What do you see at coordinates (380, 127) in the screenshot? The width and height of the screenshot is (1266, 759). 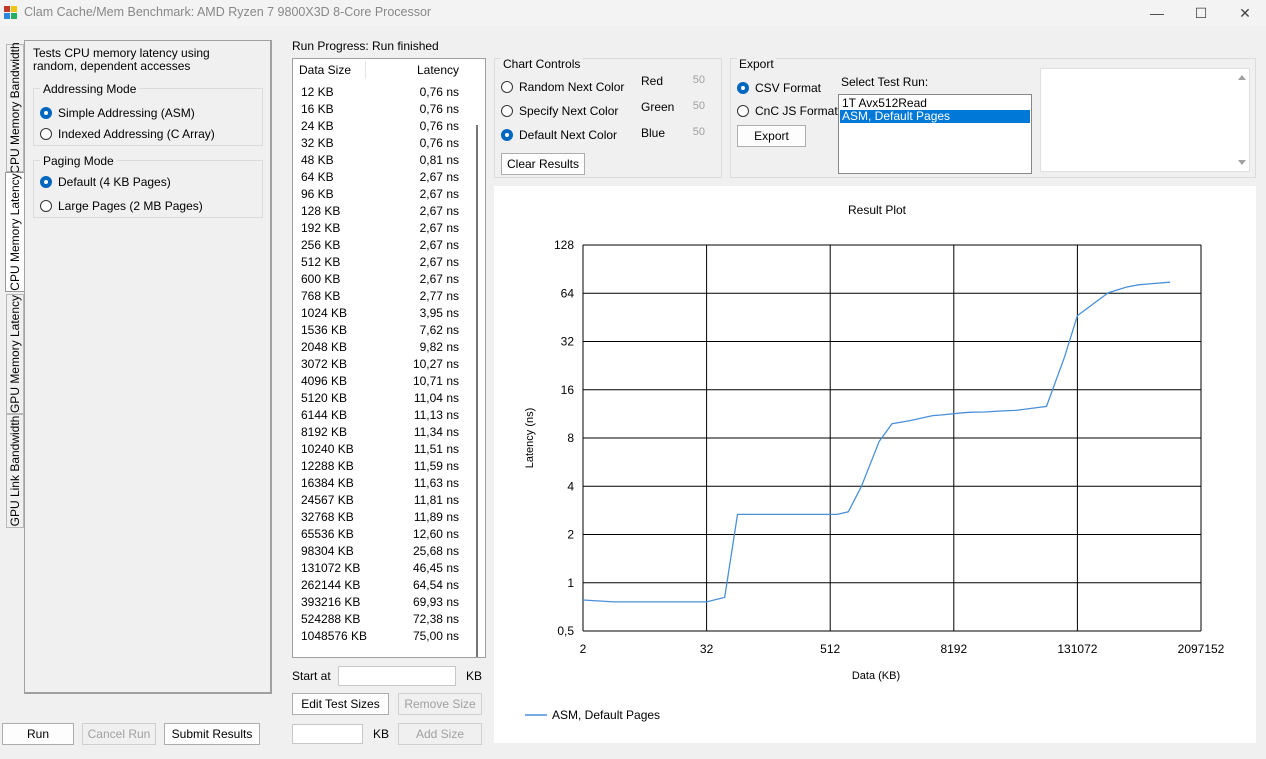 I see `result-row: 24 KB 0,76 ns` at bounding box center [380, 127].